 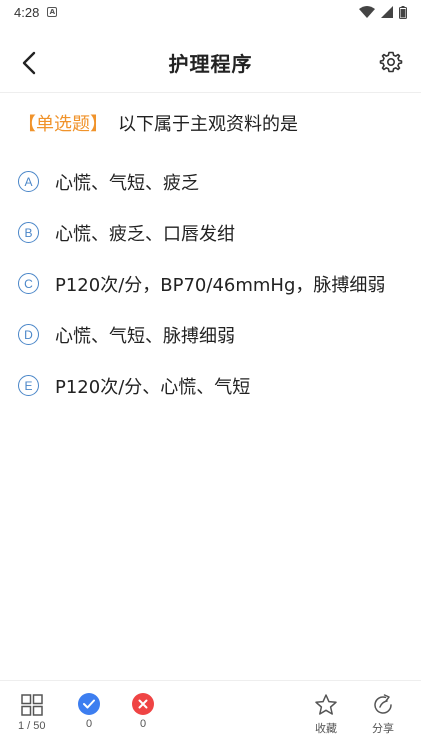 I want to click on favorite-button: 收藏, so click(x=326, y=714).